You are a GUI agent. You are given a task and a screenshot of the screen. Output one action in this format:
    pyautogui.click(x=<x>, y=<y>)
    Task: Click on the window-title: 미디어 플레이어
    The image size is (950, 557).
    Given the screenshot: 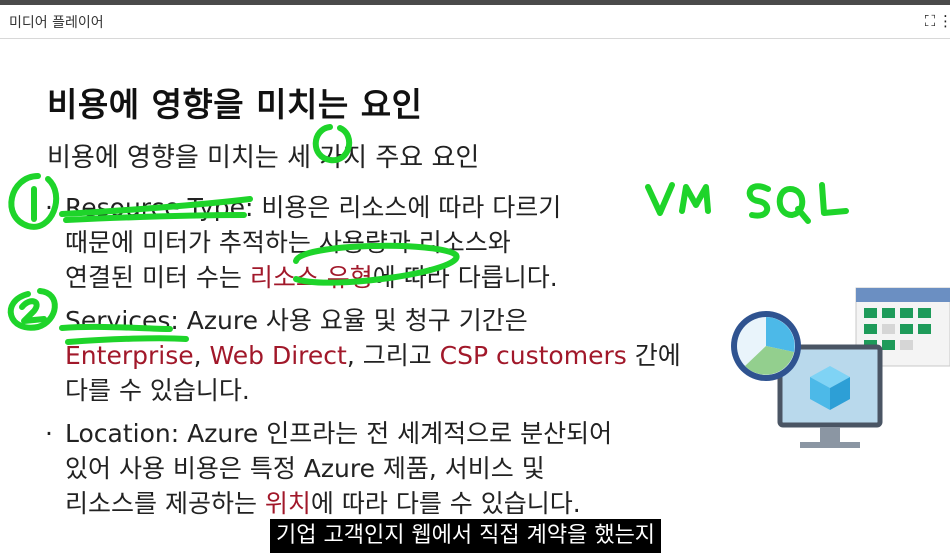 What is the action you would take?
    pyautogui.click(x=56, y=23)
    